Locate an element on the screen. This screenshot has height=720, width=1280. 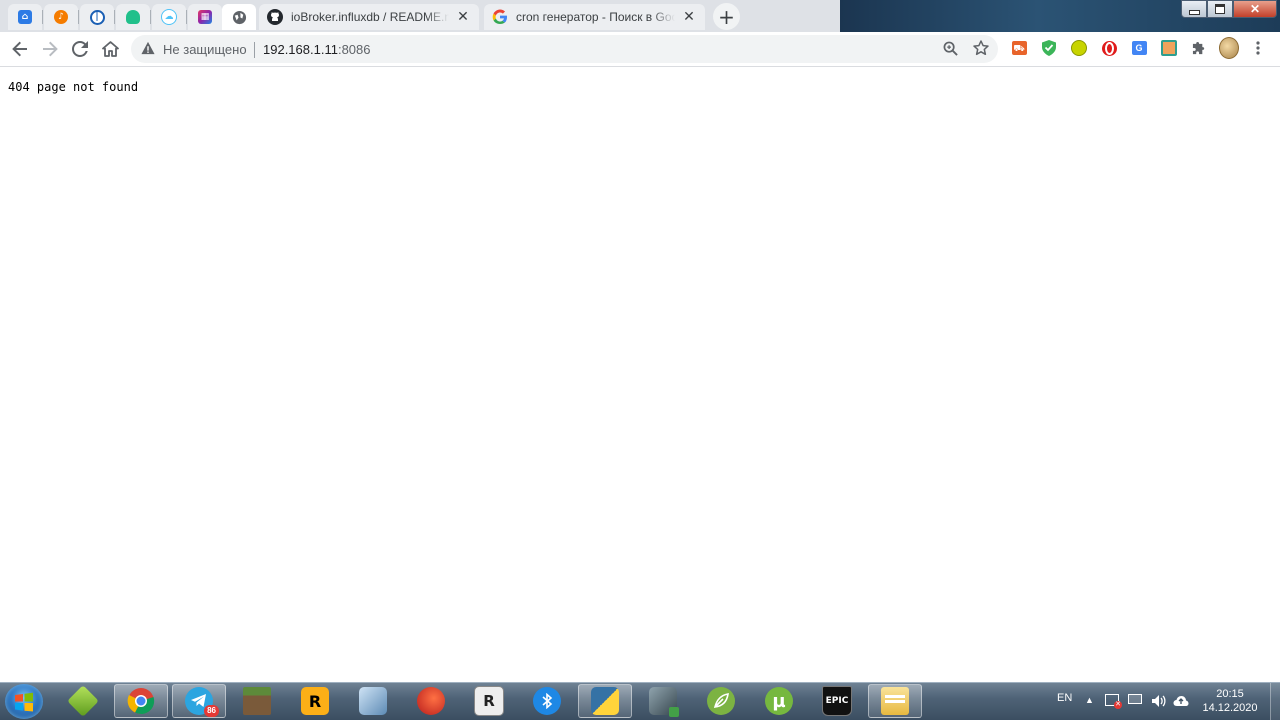
taskbar-app-ccleaner is located at coordinates (431, 701).